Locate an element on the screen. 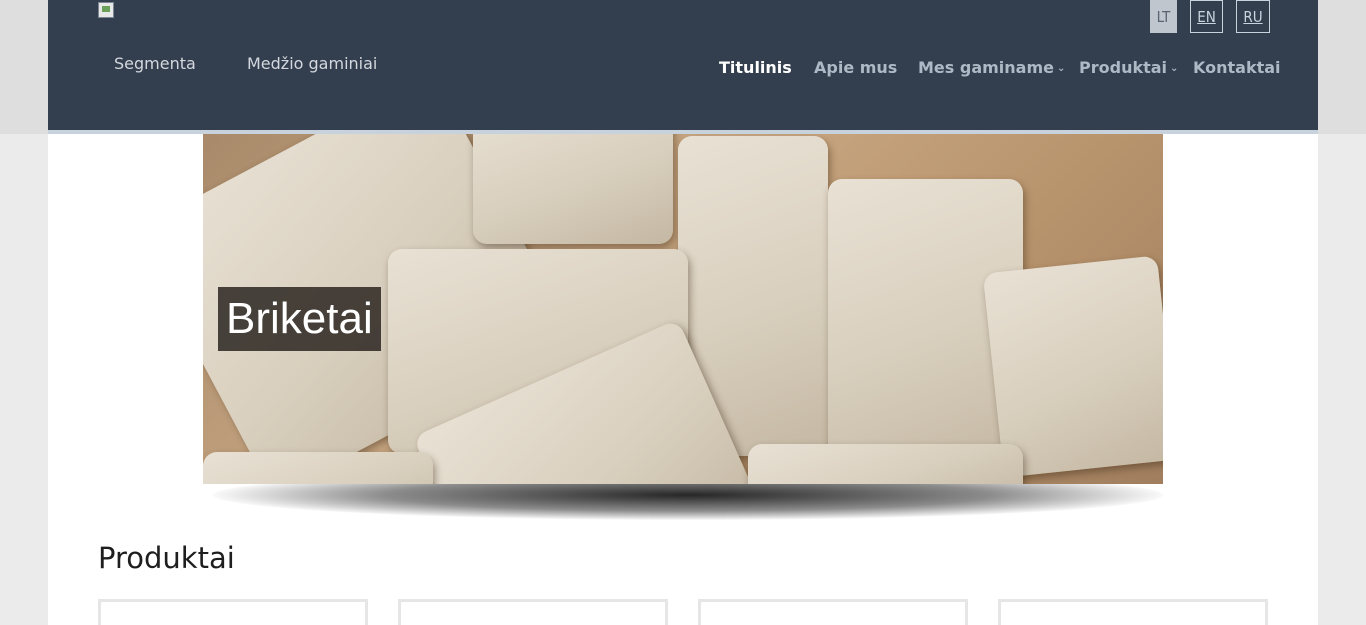  brand-name: Segmenta is located at coordinates (155, 63).